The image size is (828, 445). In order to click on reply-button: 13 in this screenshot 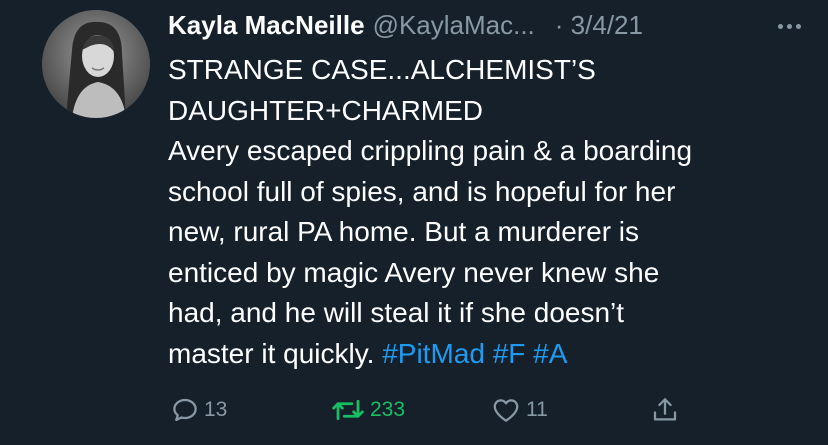, I will do `click(198, 410)`.